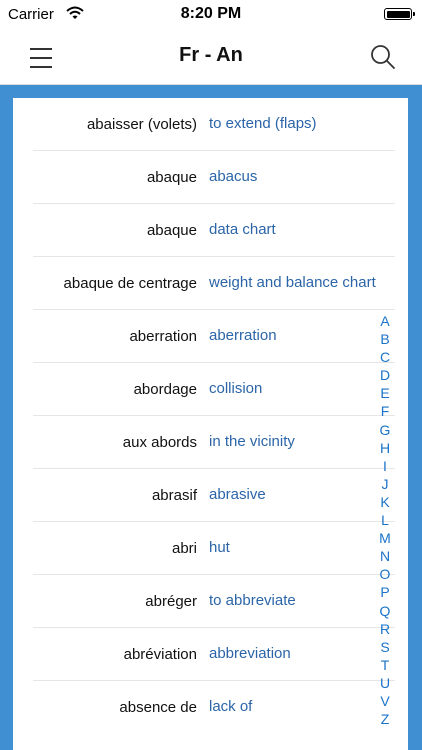 The height and width of the screenshot is (750, 422). What do you see at coordinates (263, 123) in the screenshot?
I see `english-translation: to extend (flaps)` at bounding box center [263, 123].